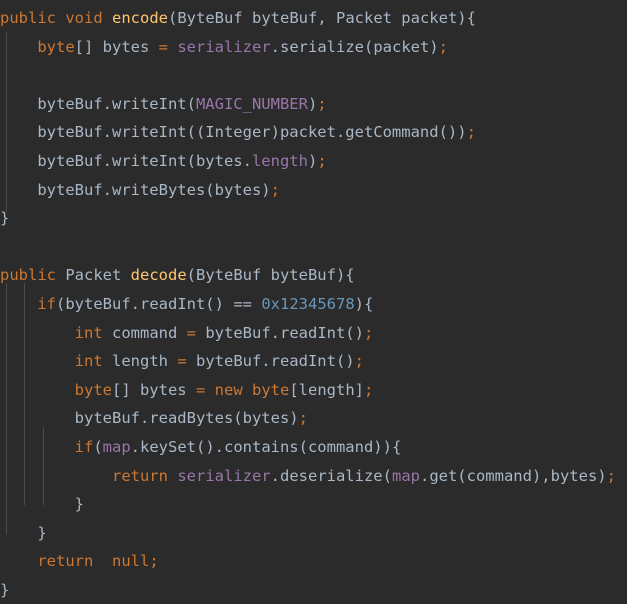 The height and width of the screenshot is (604, 627). Describe the element at coordinates (313, 418) in the screenshot. I see `code-line: byteBuf.readBytes(bytes);` at that location.